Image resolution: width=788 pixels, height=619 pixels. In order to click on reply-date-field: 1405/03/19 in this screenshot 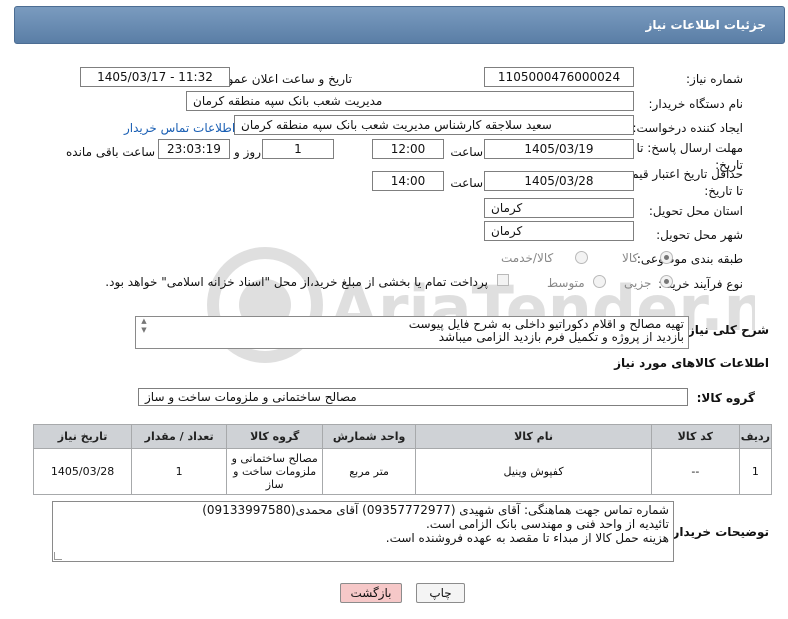, I will do `click(559, 149)`.